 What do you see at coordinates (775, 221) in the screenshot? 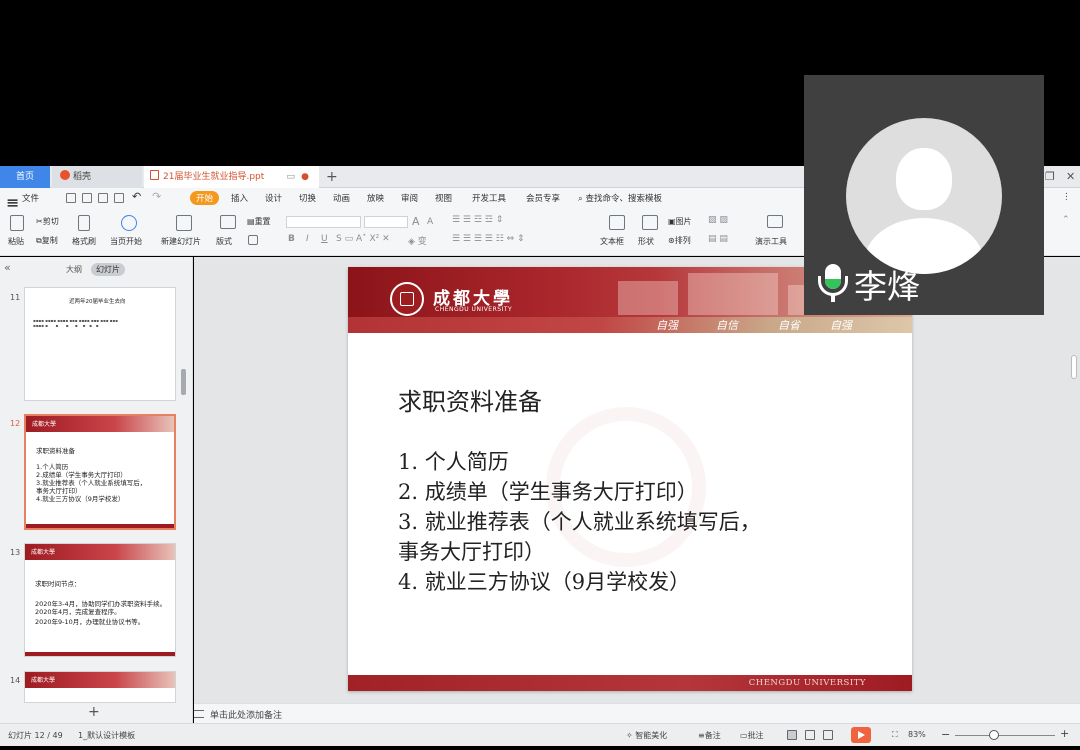
I see `presenter-tools-icon` at bounding box center [775, 221].